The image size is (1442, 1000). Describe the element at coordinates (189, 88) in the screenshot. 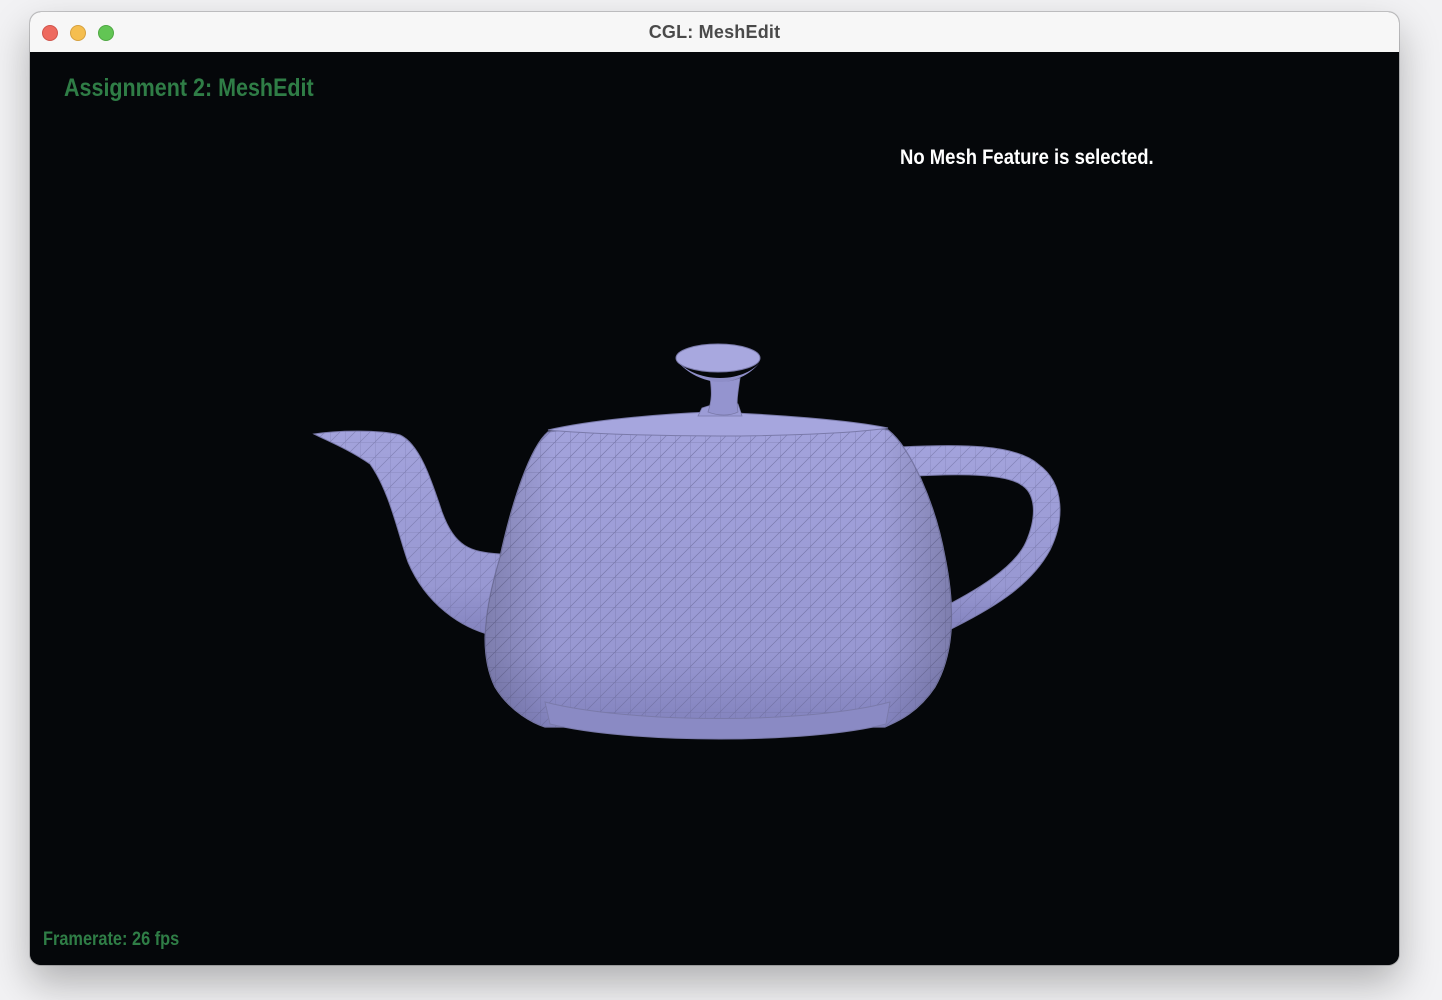

I see `assignment-title: Assignment 2: MeshEdit` at that location.